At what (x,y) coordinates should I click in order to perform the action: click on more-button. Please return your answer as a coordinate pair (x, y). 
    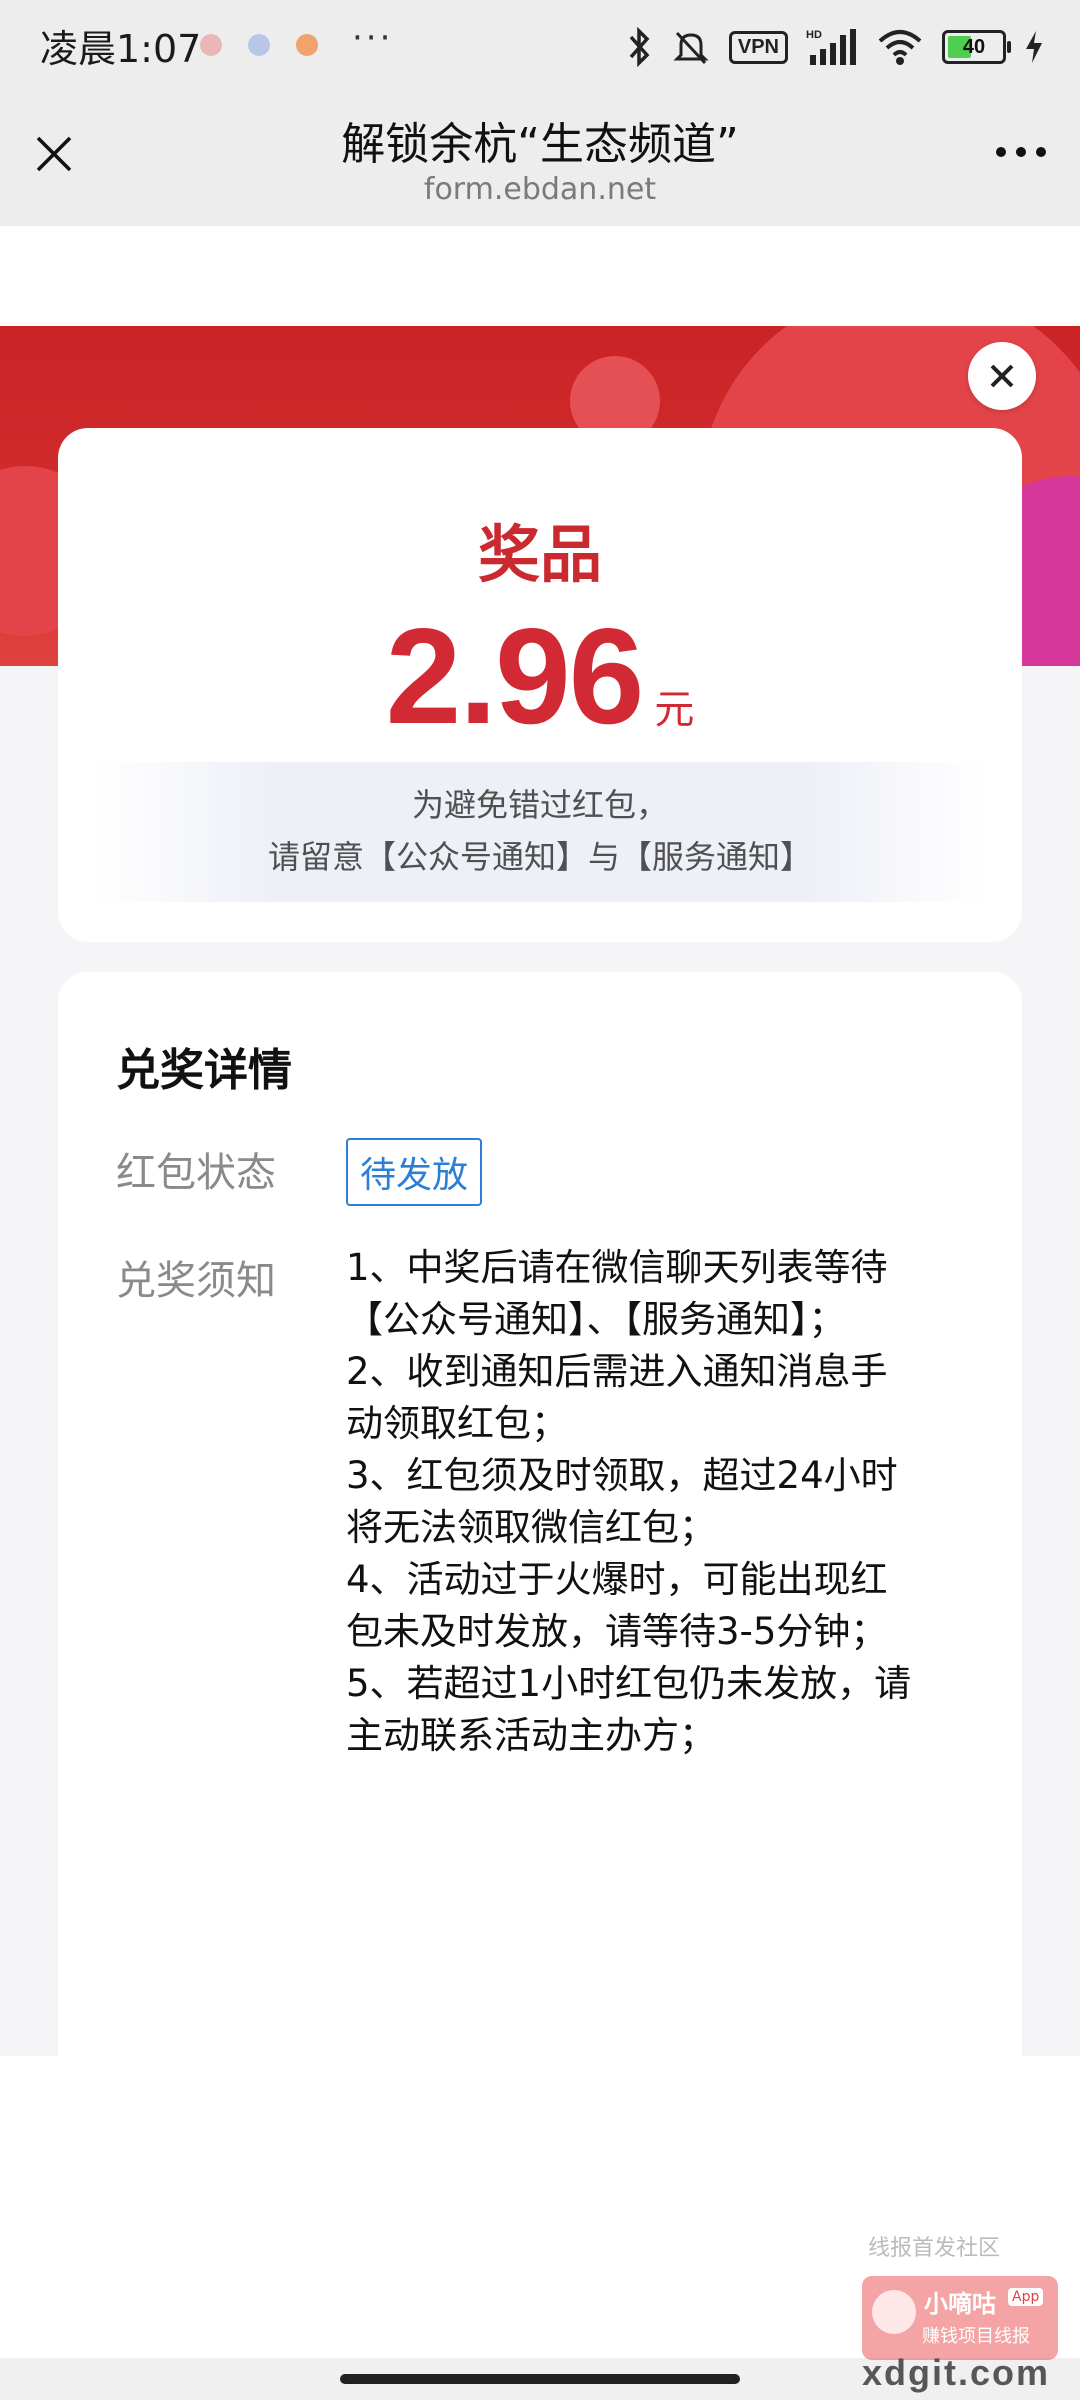
    Looking at the image, I should click on (1021, 152).